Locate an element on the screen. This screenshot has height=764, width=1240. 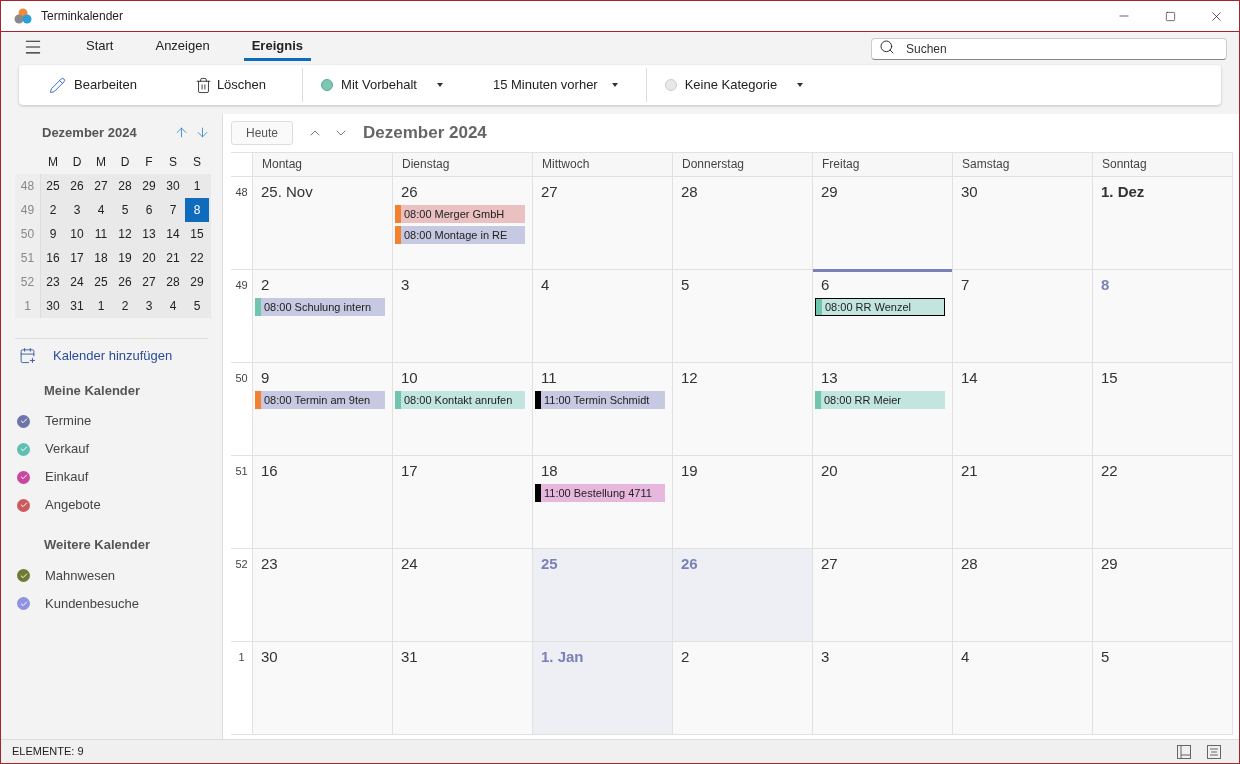
status-dropdown: Mit Vorbehalt is located at coordinates (382, 85).